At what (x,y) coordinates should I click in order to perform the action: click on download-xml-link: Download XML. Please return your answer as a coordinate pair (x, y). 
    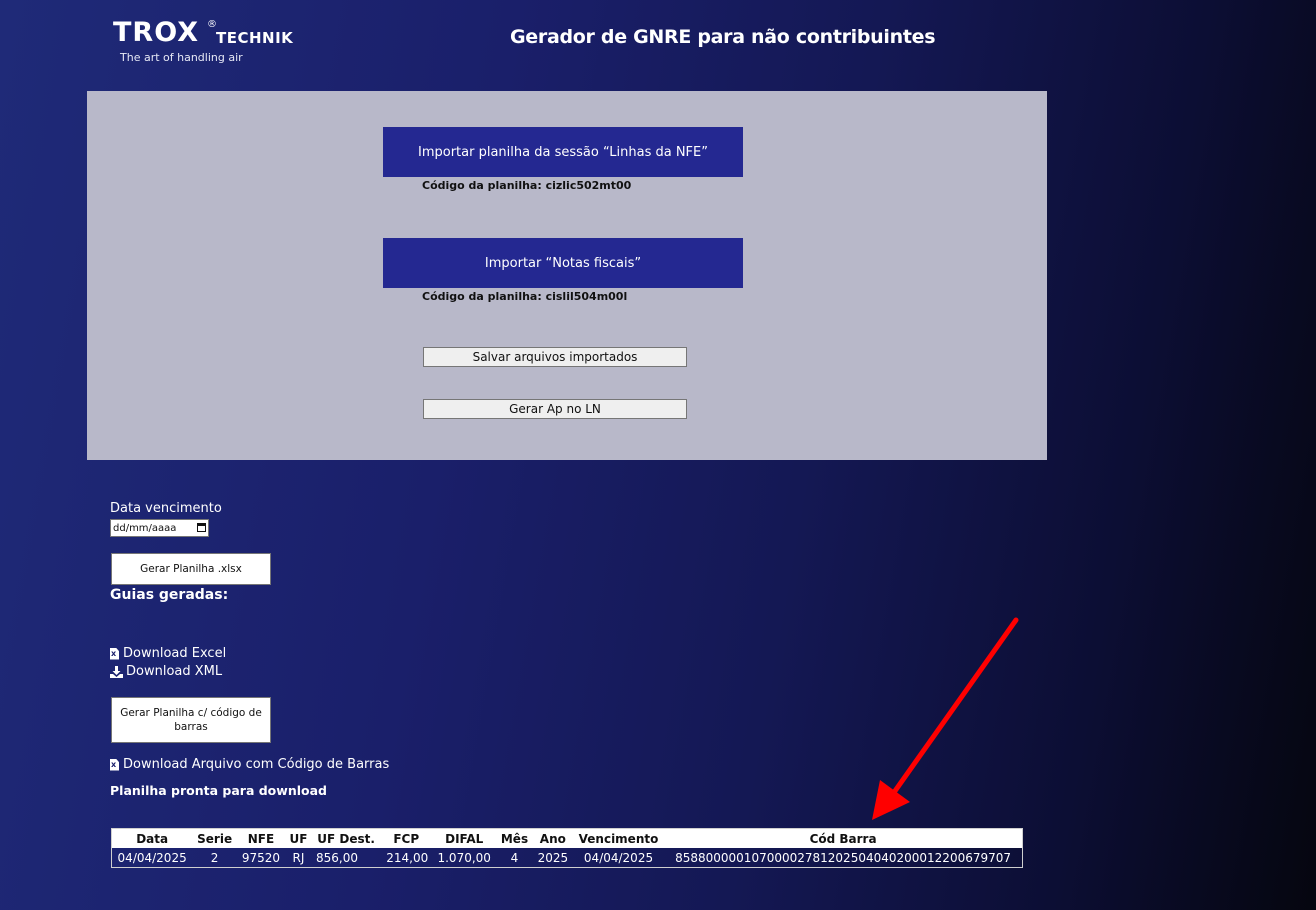
    Looking at the image, I should click on (166, 671).